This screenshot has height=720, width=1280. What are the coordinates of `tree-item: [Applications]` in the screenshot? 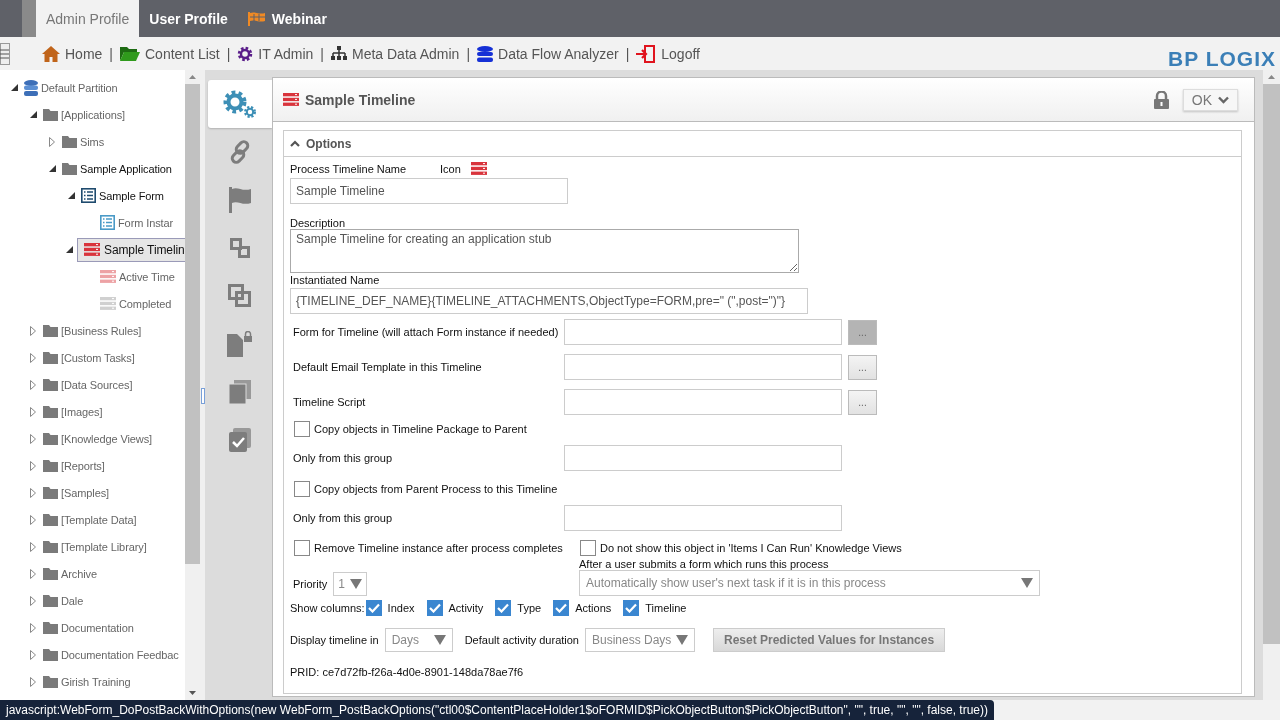 It's located at (84, 114).